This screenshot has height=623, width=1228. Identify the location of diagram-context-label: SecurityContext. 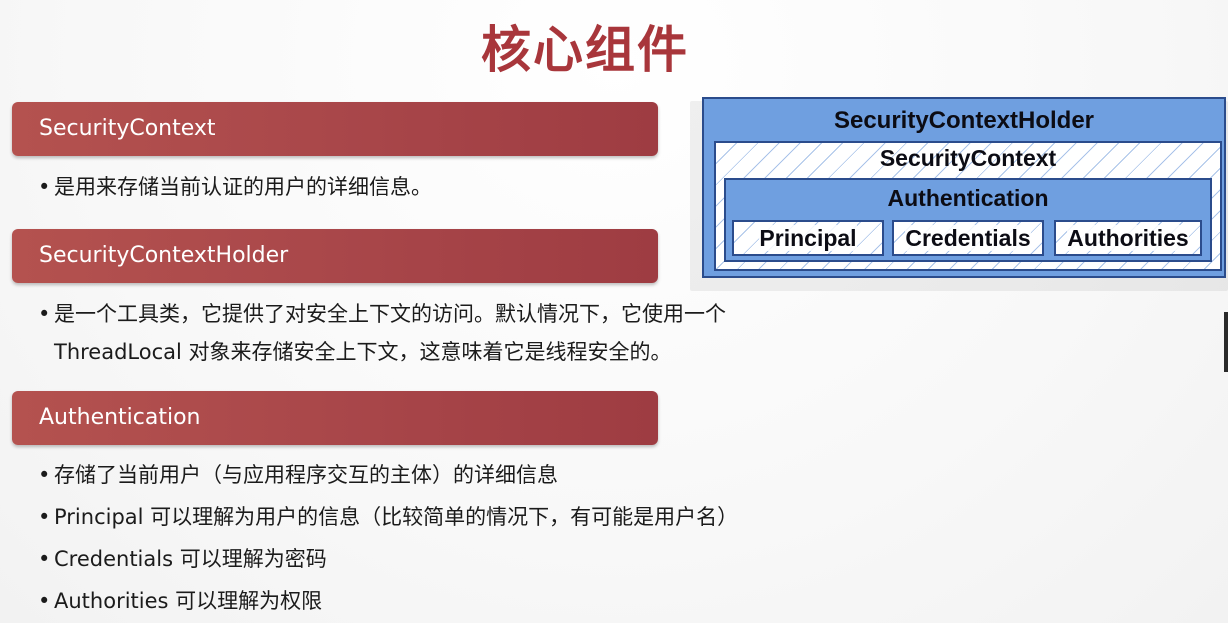
(968, 158).